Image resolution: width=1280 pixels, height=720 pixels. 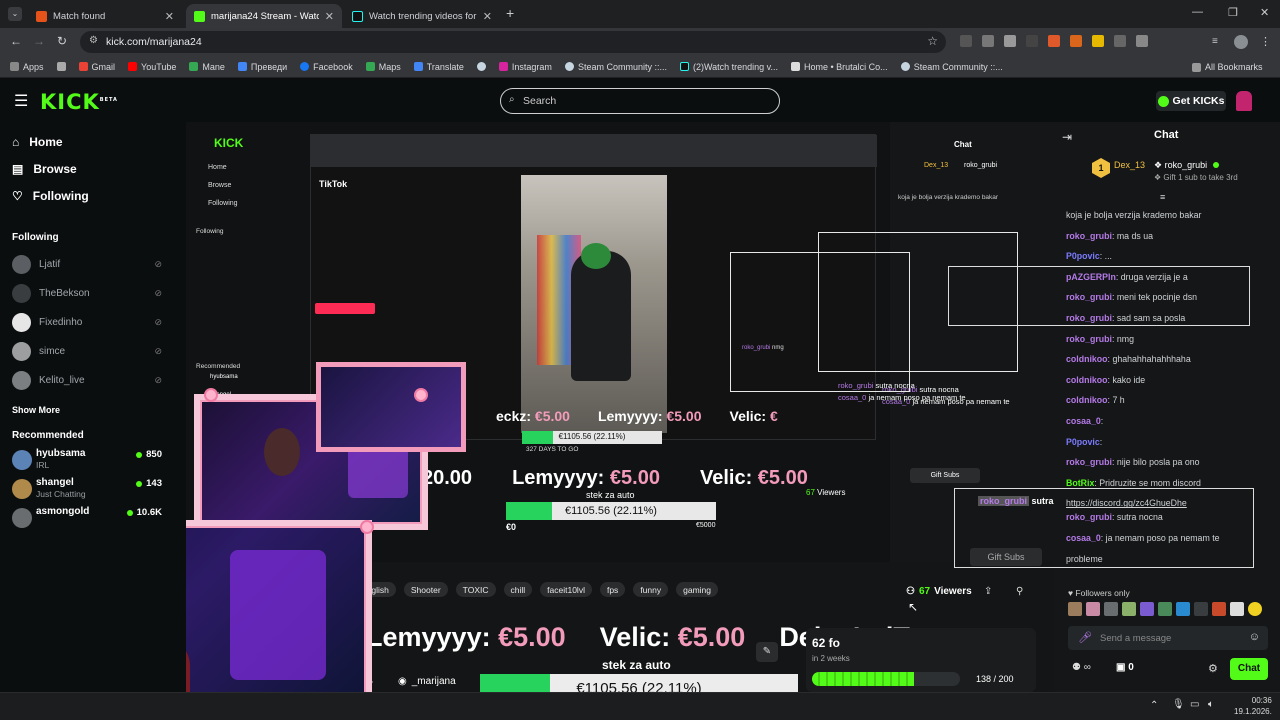 What do you see at coordinates (87, 351) in the screenshot?
I see `following-item: simce ⊘` at bounding box center [87, 351].